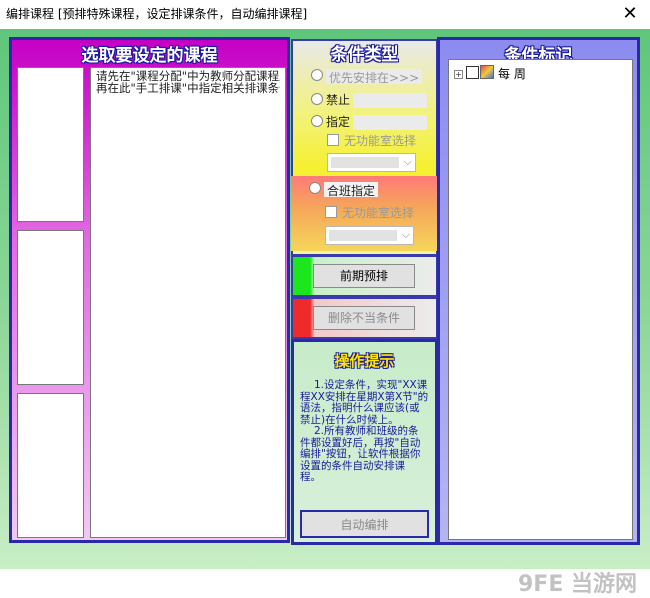  I want to click on close-icon: ✕, so click(630, 14).